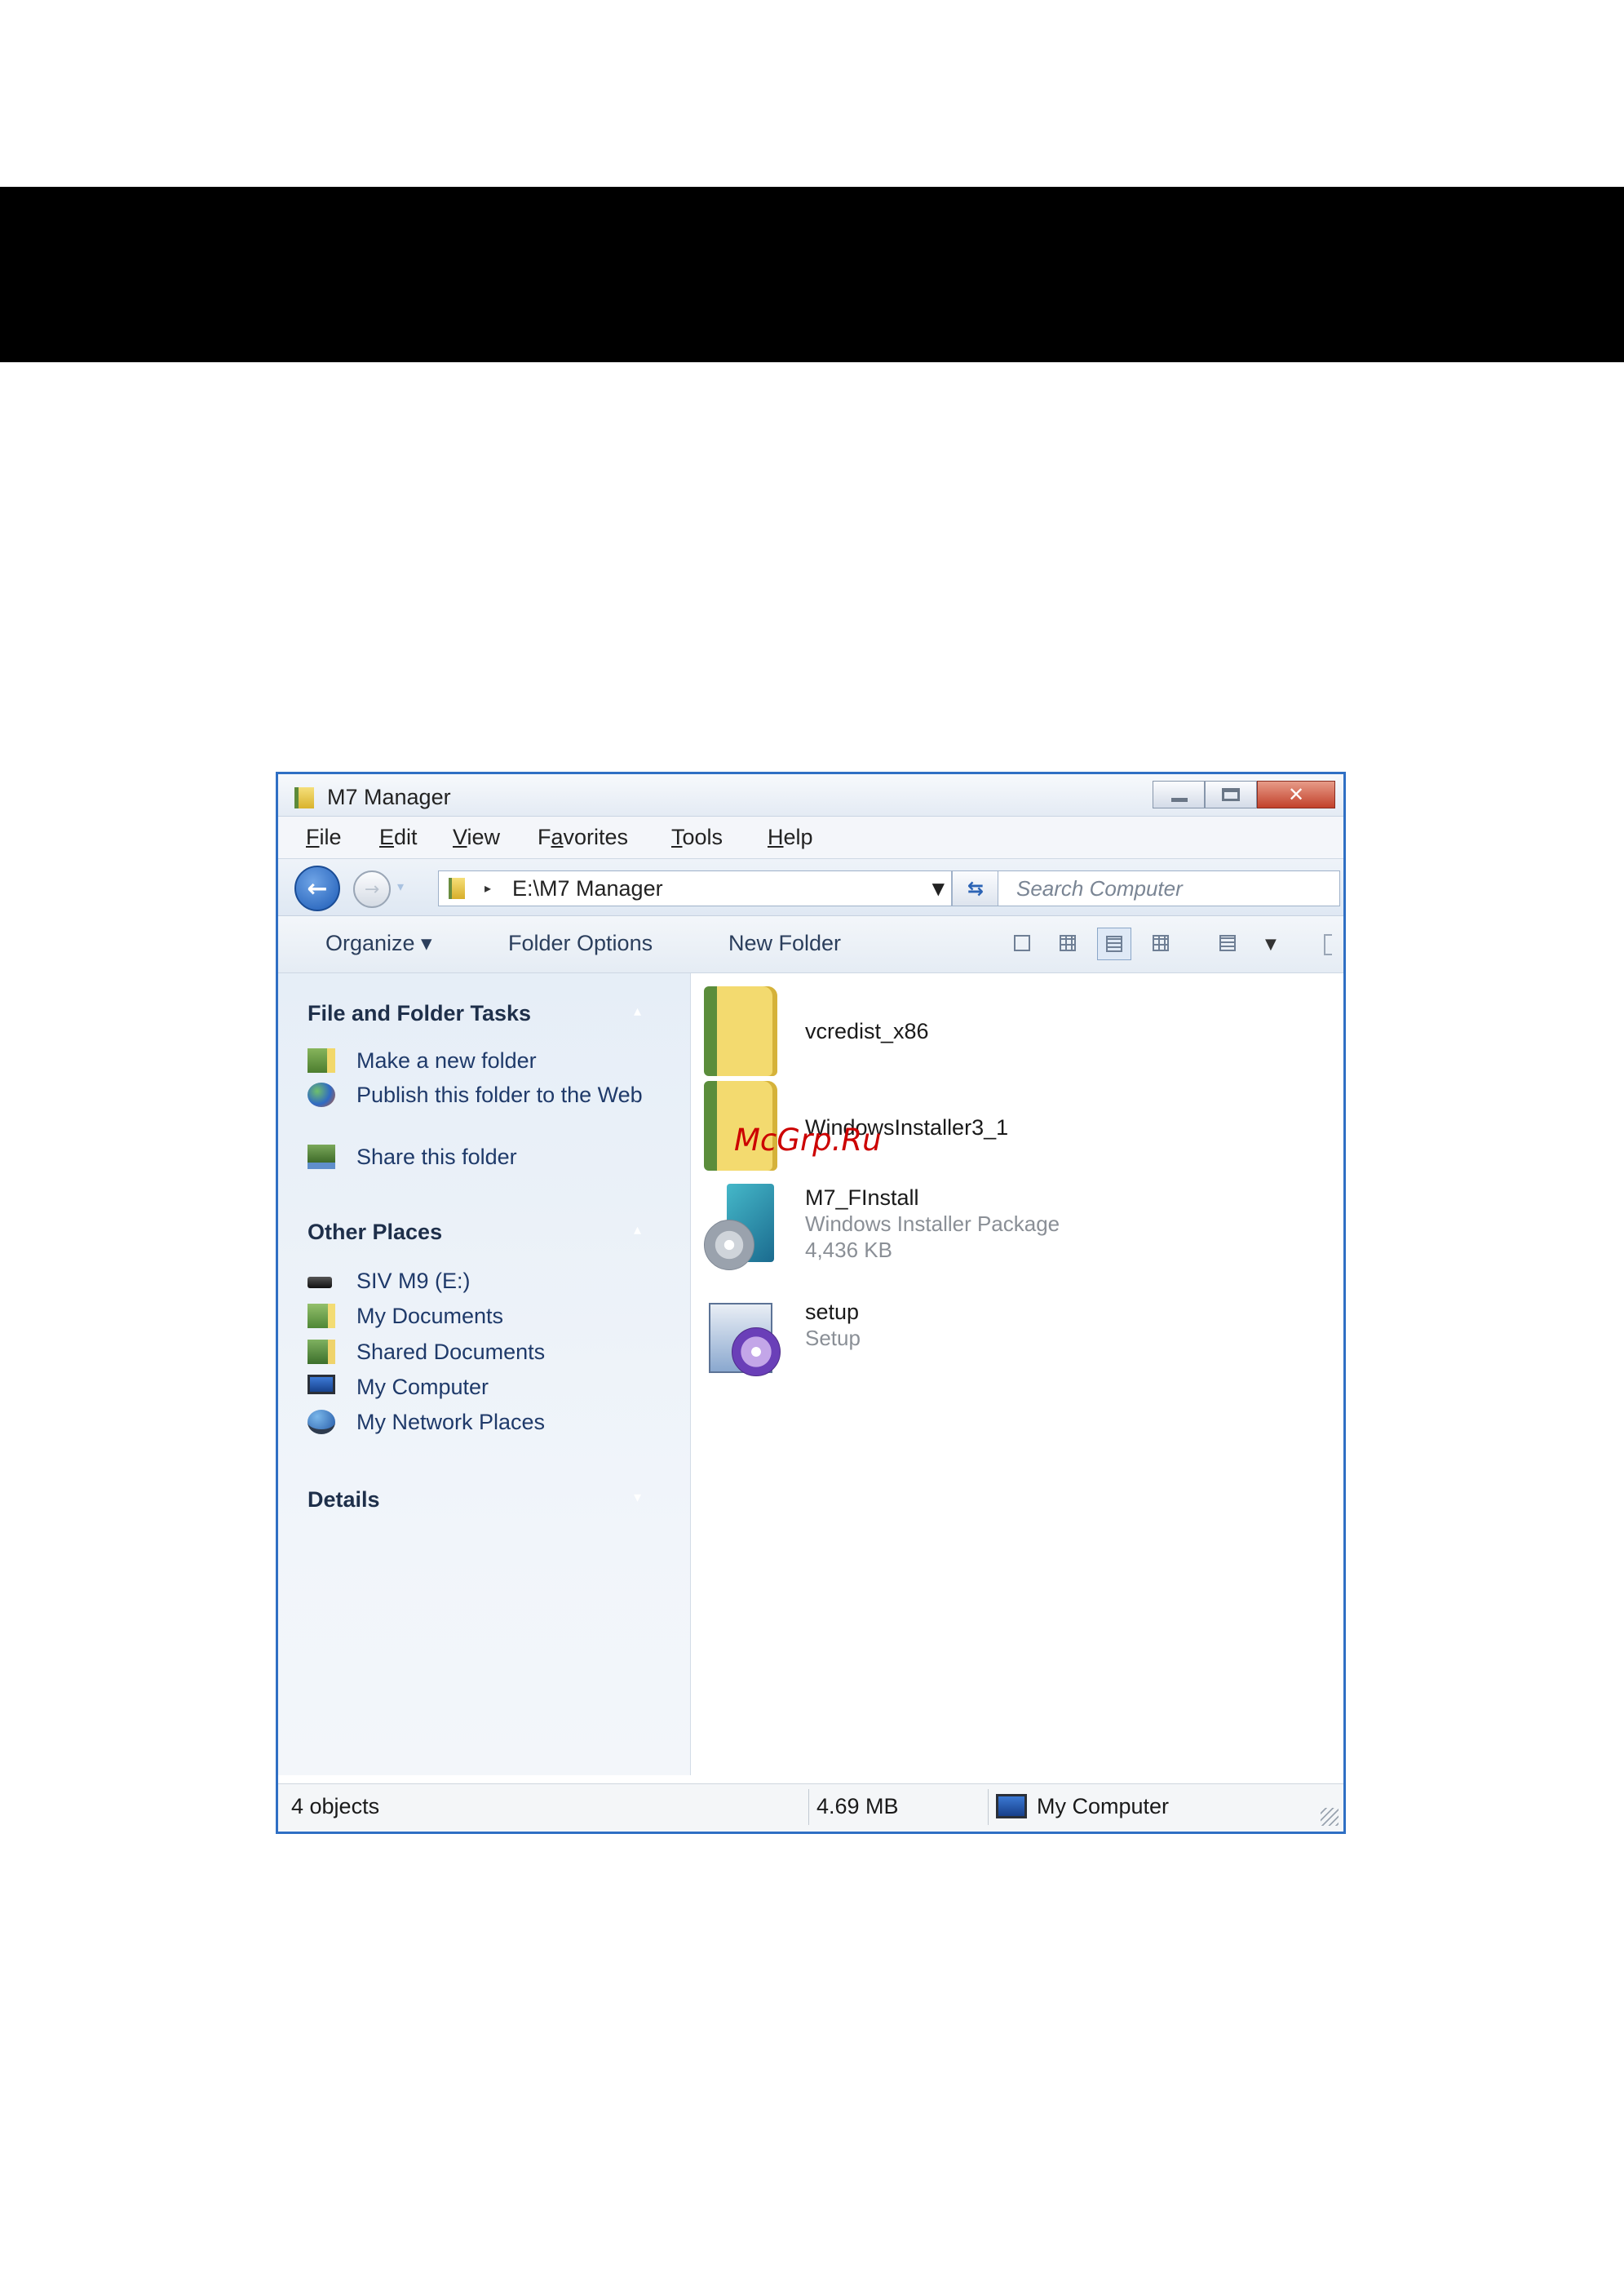 Image resolution: width=1624 pixels, height=2290 pixels. I want to click on other-places-heading: Other Places, so click(375, 1232).